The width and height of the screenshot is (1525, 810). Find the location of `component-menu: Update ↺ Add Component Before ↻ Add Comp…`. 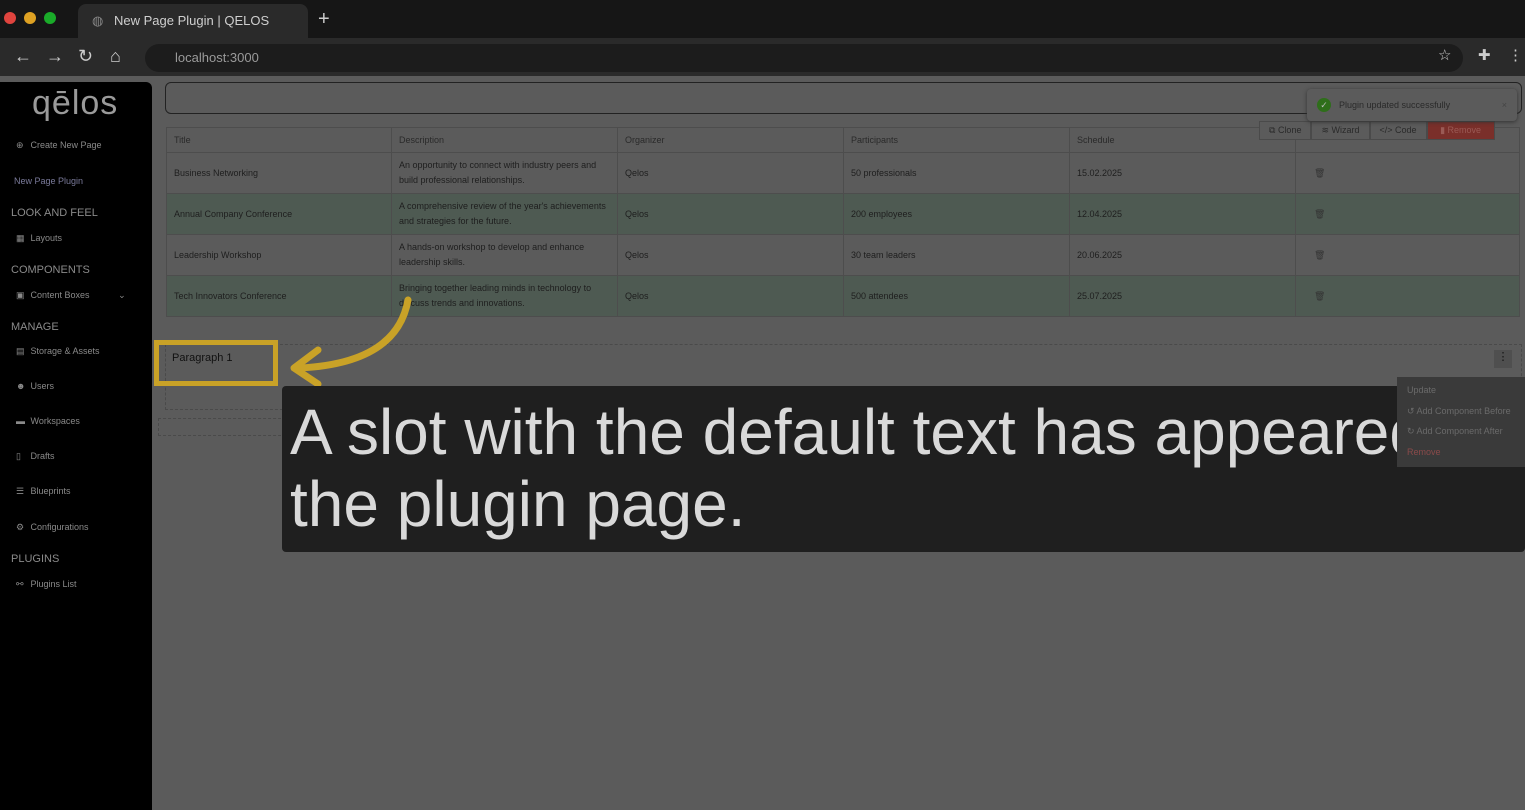

component-menu: Update ↺ Add Component Before ↻ Add Comp… is located at coordinates (1461, 422).